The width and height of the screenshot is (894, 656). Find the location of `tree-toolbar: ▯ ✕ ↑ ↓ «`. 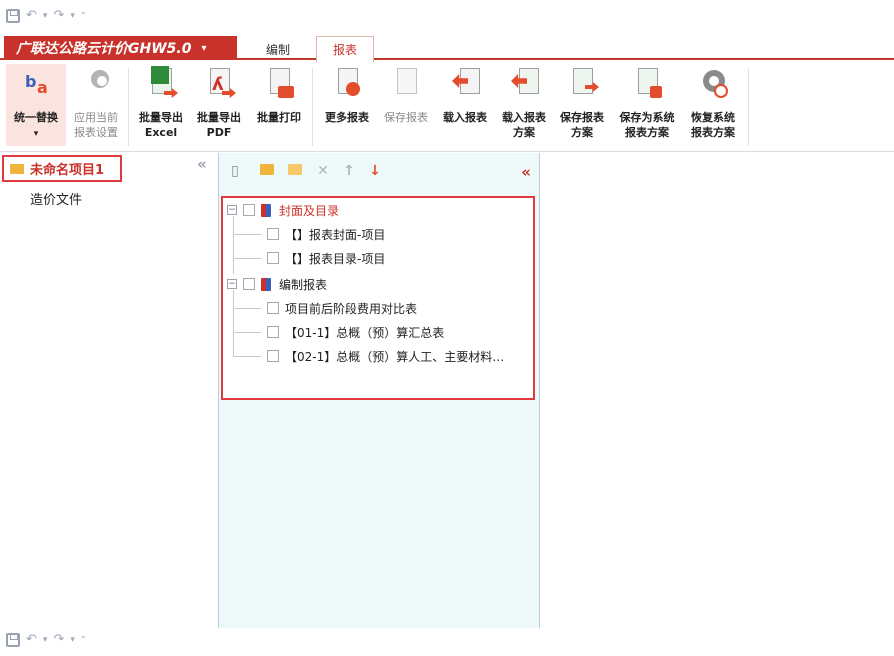

tree-toolbar: ▯ ✕ ↑ ↓ « is located at coordinates (379, 171).